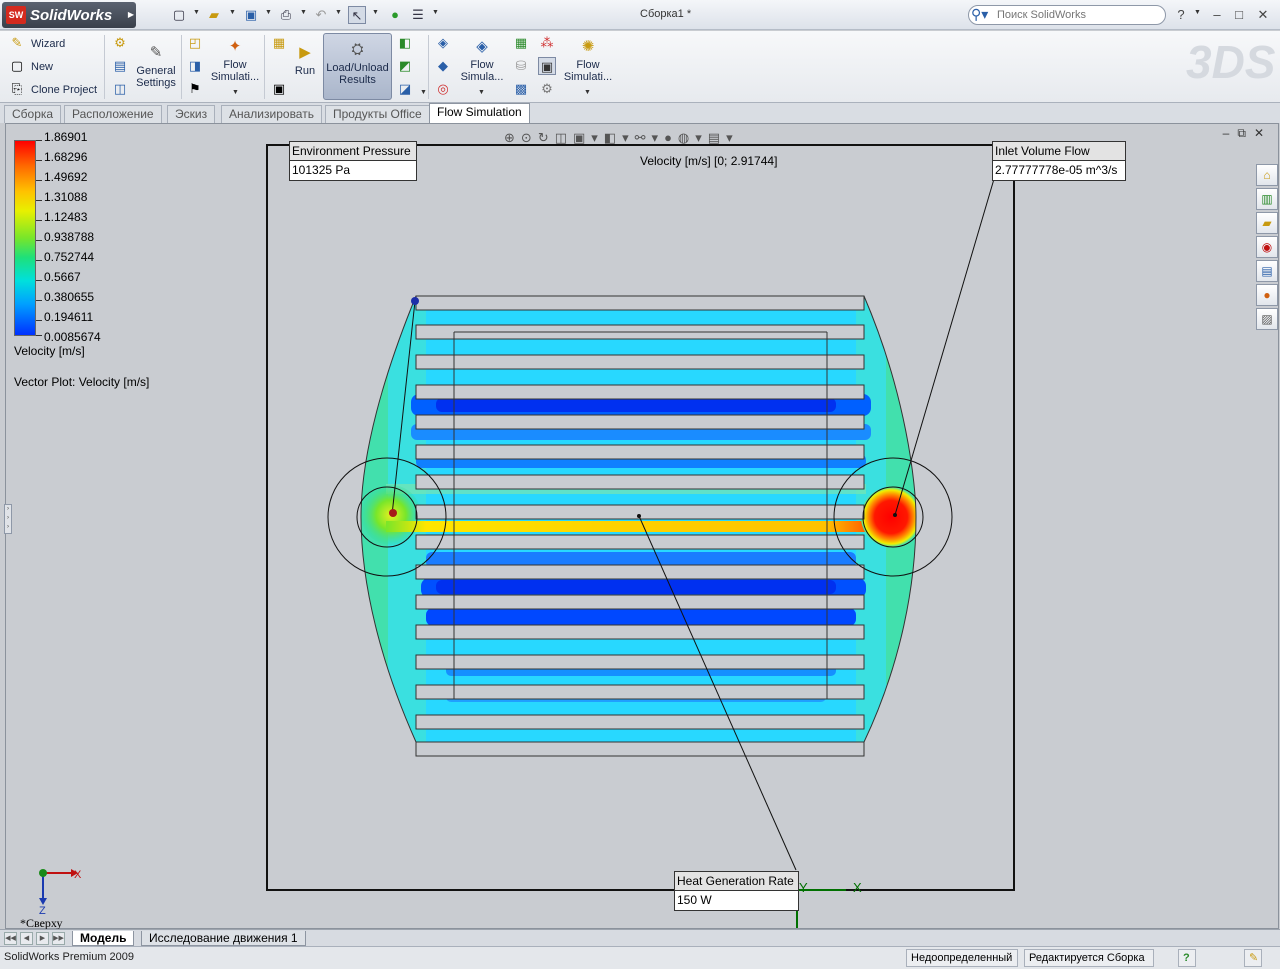 This screenshot has width=1280, height=969. I want to click on tab-motion-study: Исследование движения 1, so click(223, 938).